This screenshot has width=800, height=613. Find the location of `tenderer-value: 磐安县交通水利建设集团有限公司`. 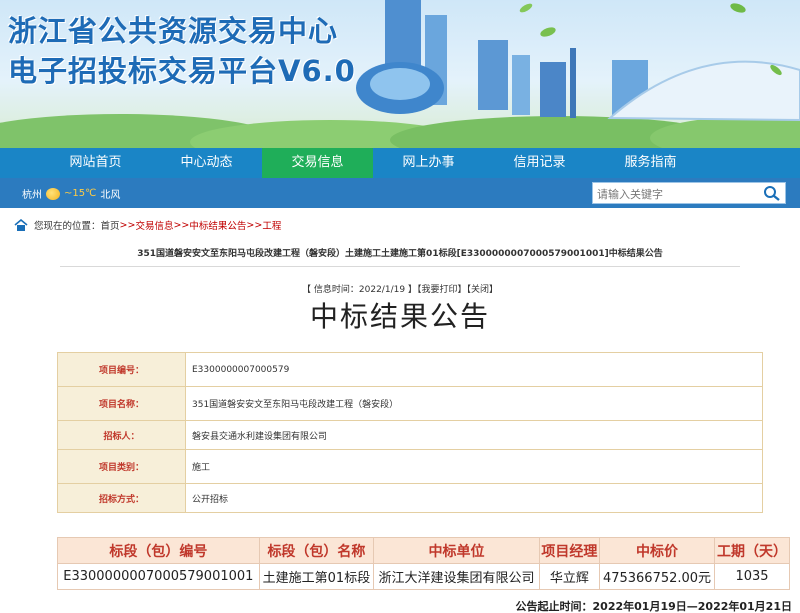

tenderer-value: 磐安县交通水利建设集团有限公司 is located at coordinates (474, 435).